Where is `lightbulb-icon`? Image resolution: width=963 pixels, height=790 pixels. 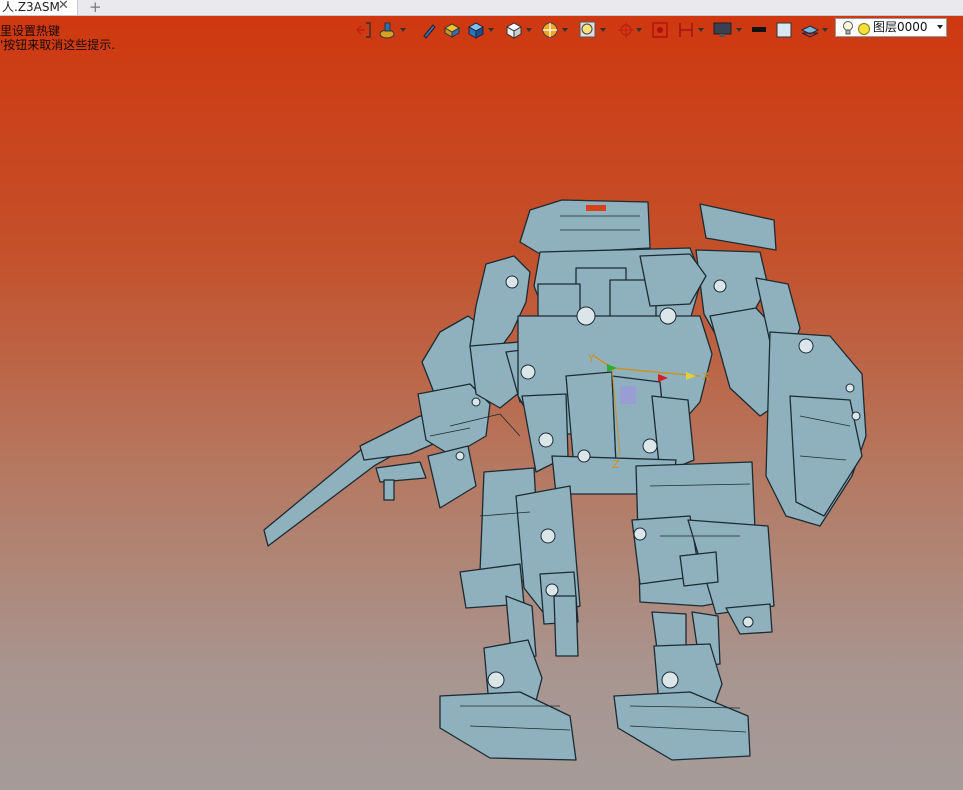 lightbulb-icon is located at coordinates (848, 28).